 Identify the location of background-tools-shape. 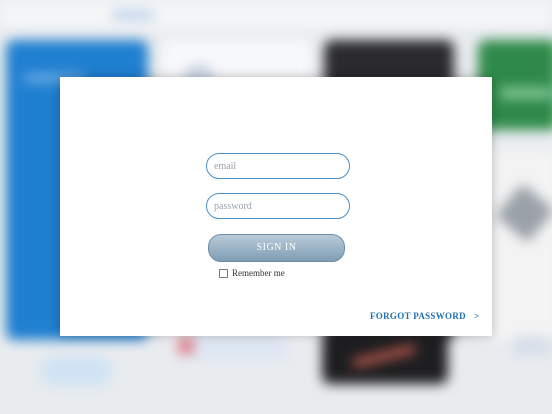
(523, 213).